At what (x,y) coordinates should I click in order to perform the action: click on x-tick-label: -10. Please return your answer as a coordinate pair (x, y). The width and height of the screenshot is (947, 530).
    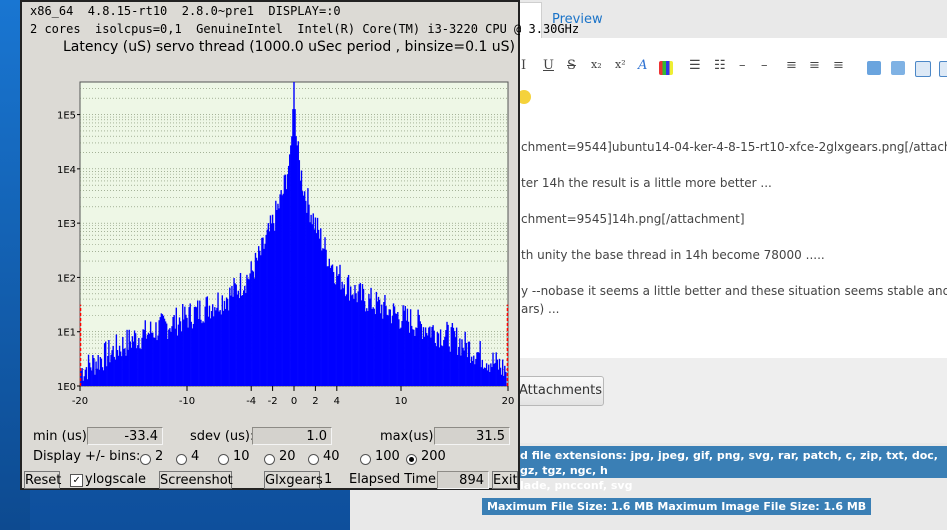
    Looking at the image, I should click on (187, 401).